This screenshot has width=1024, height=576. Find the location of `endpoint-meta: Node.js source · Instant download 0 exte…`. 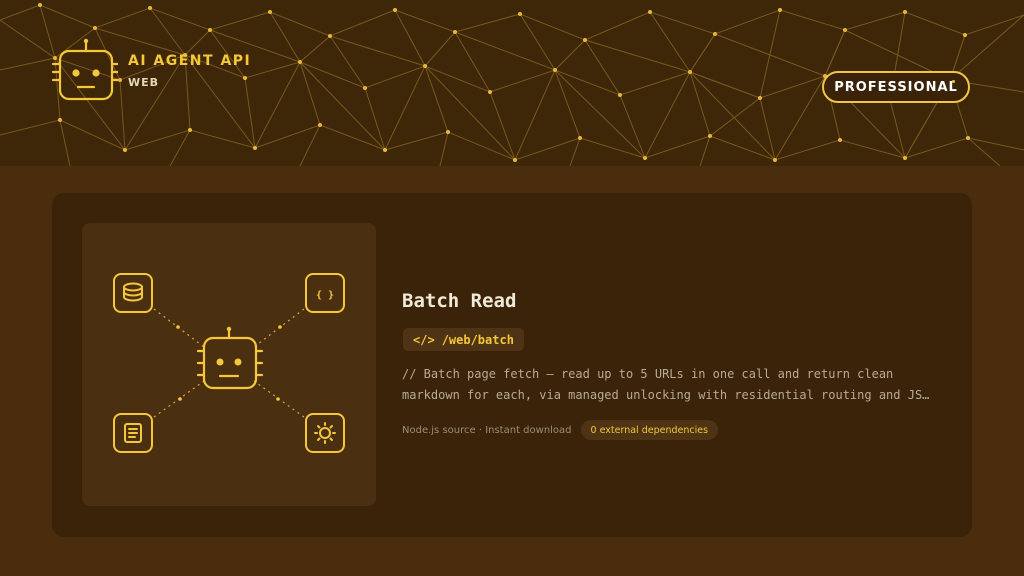

endpoint-meta: Node.js source · Instant download 0 exte… is located at coordinates (560, 430).